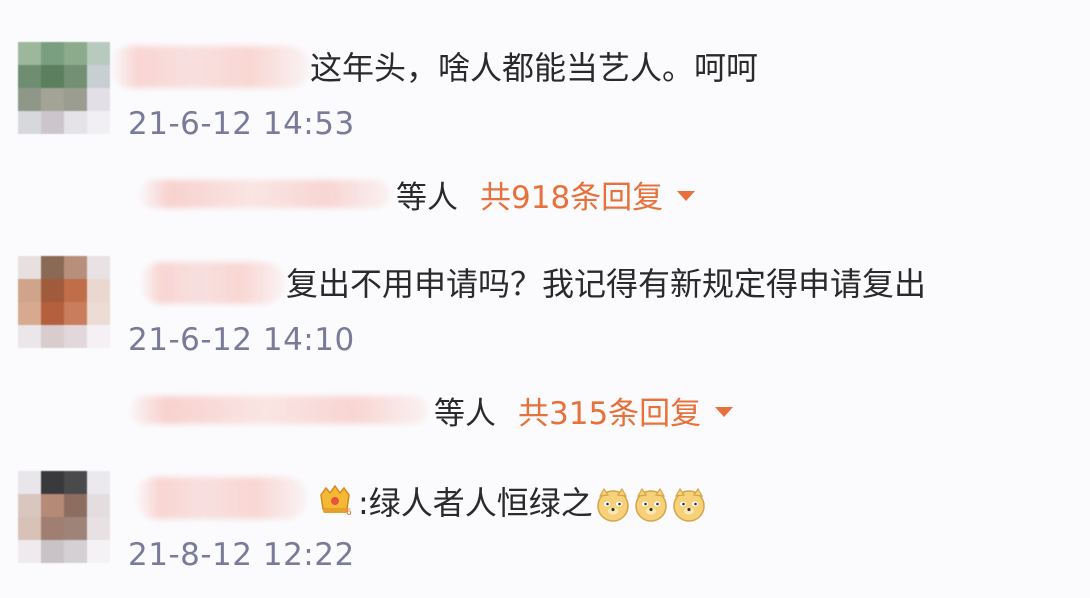 This screenshot has height=598, width=1090. What do you see at coordinates (336, 500) in the screenshot?
I see `crown-medal-icon: 6` at bounding box center [336, 500].